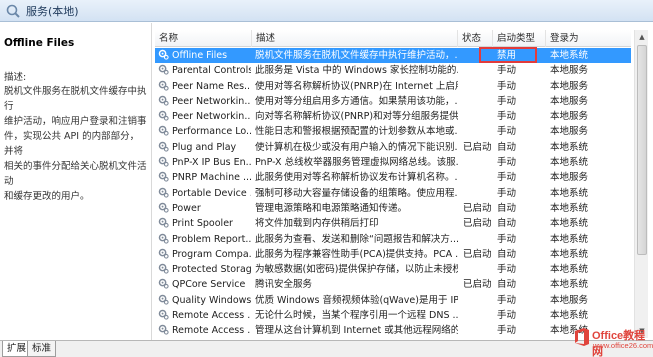  What do you see at coordinates (393, 223) in the screenshot?
I see `service-row: Print Spooler 将文件加载到内存供稍后打印 已启动 自动 本地系统` at bounding box center [393, 223].